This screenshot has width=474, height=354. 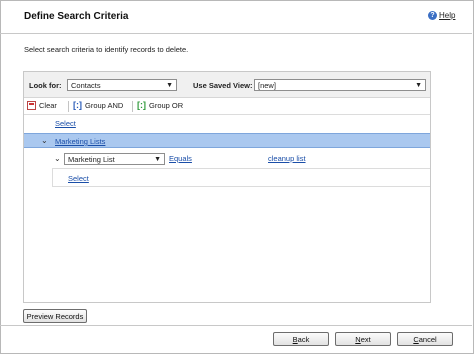 What do you see at coordinates (91, 159) in the screenshot?
I see `condition-field-value: Marketing List` at bounding box center [91, 159].